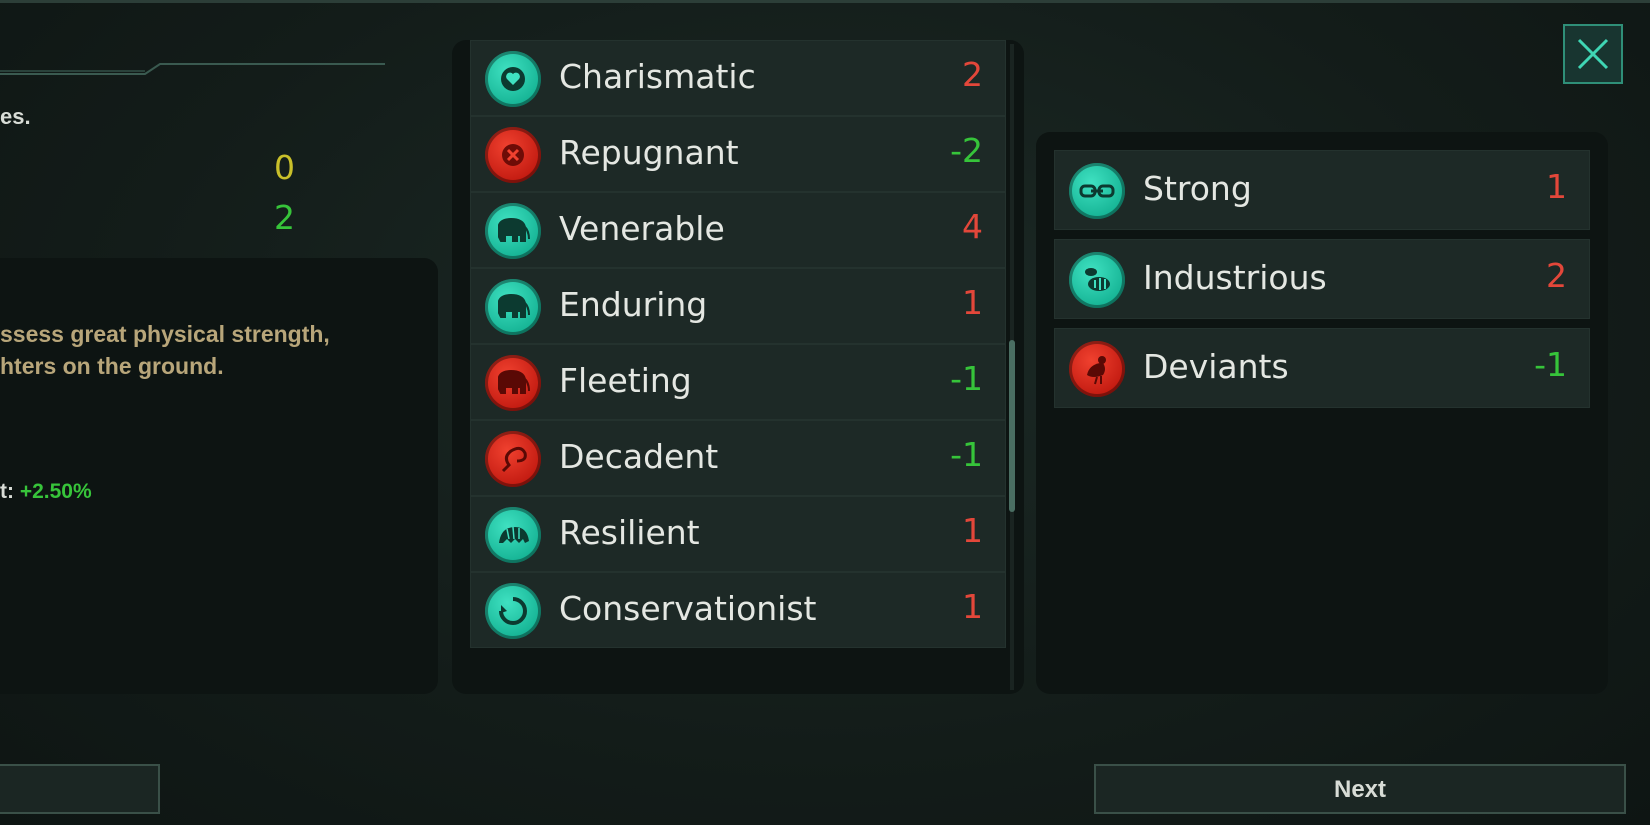 The width and height of the screenshot is (1650, 825). Describe the element at coordinates (629, 532) in the screenshot. I see `trait-name: Resilient` at that location.